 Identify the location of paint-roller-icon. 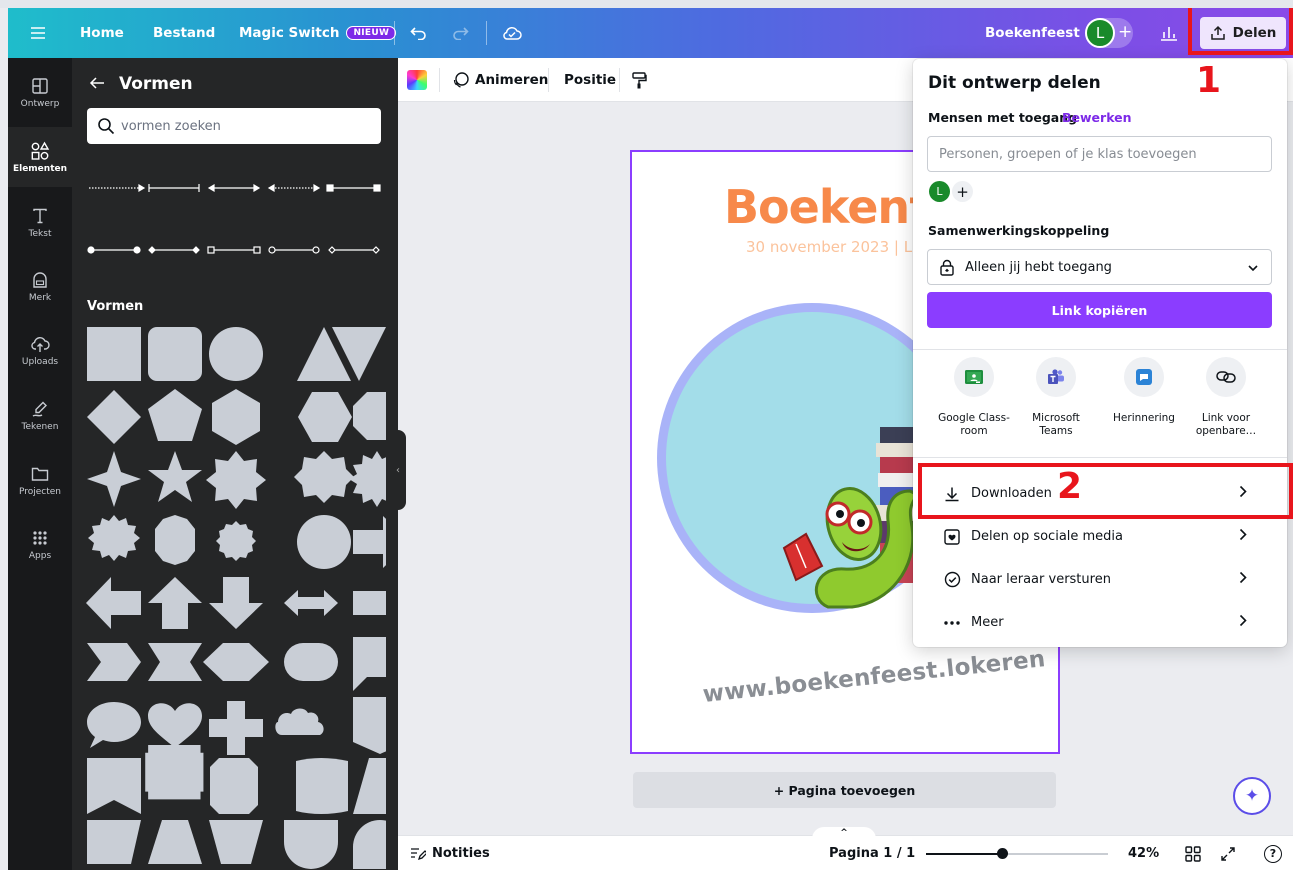
(639, 80).